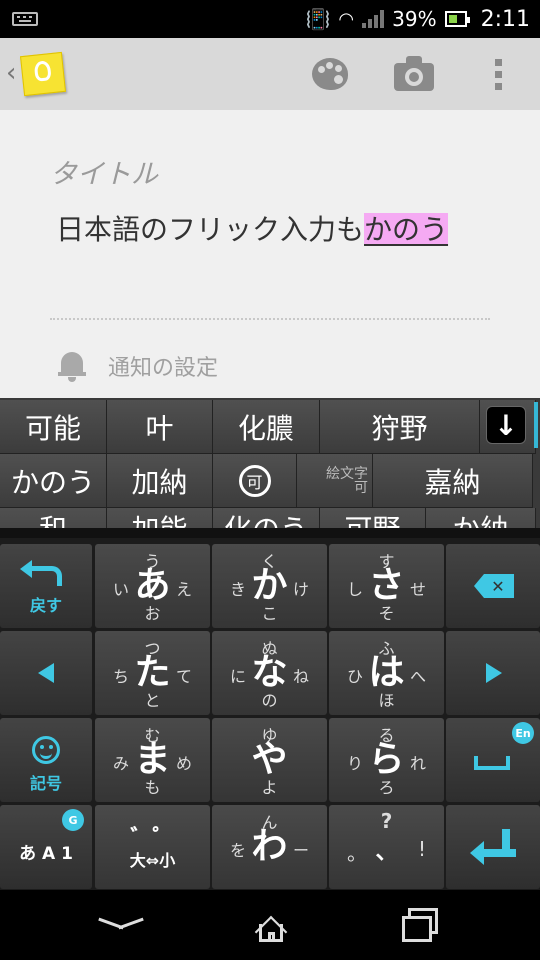 Image resolution: width=540 pixels, height=960 pixels. I want to click on key-glyph: 戻す, so click(45, 605).